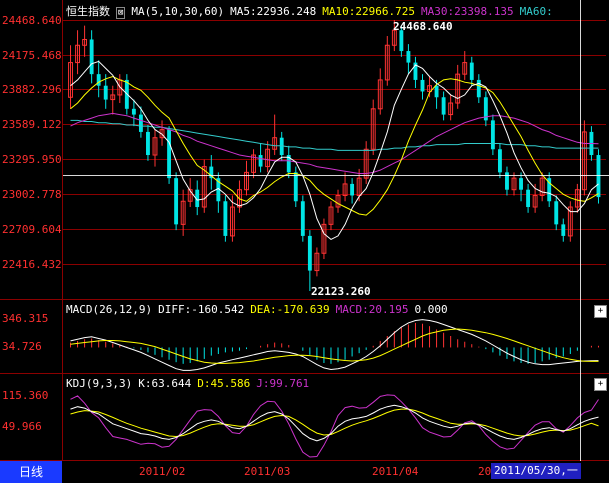 This screenshot has height=483, width=609. What do you see at coordinates (32, 229) in the screenshot?
I see `price-axis-label: 22709.604` at bounding box center [32, 229].